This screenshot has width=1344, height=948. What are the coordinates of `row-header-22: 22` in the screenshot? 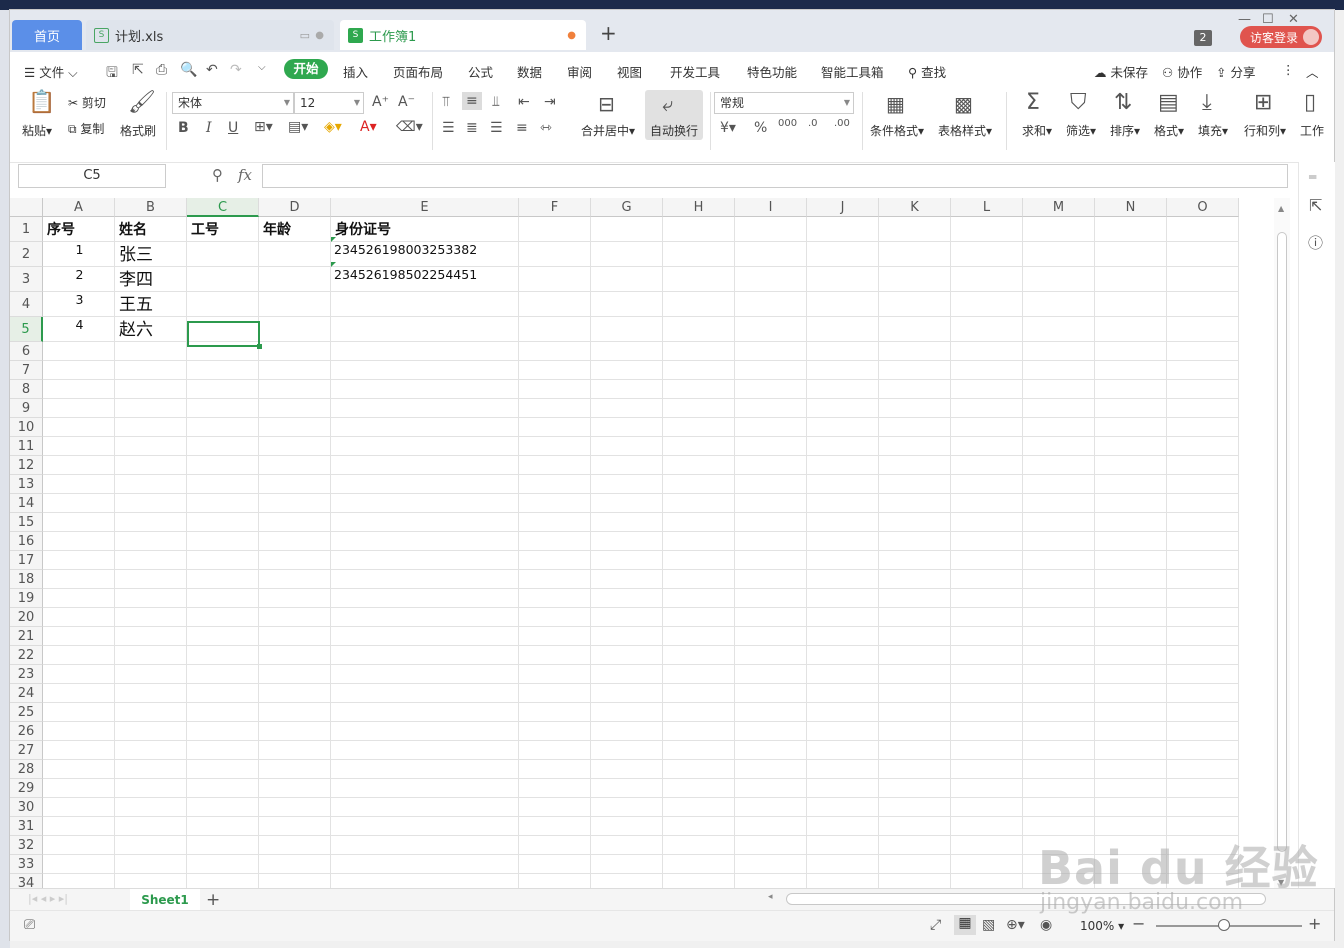 It's located at (26, 655).